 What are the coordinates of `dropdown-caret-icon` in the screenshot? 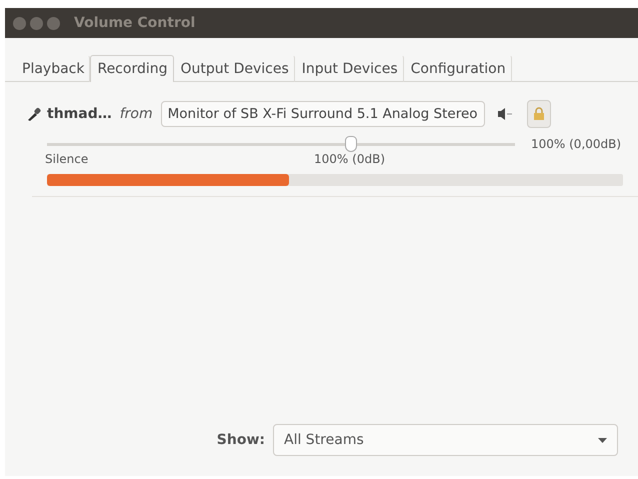 It's located at (602, 440).